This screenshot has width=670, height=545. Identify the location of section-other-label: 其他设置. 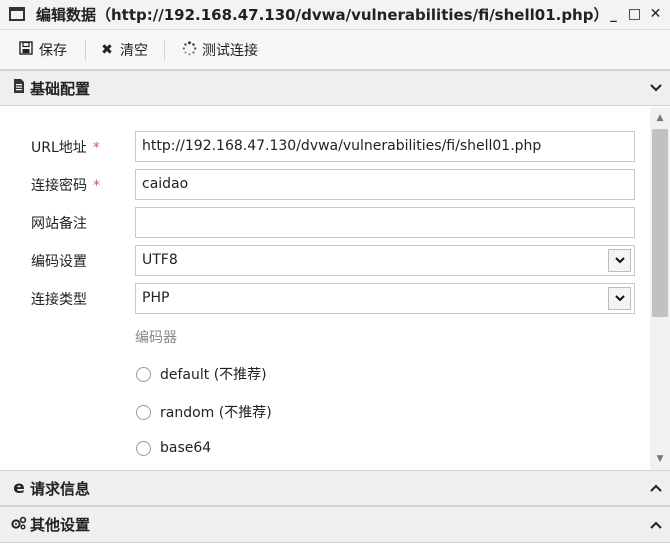
(60, 525).